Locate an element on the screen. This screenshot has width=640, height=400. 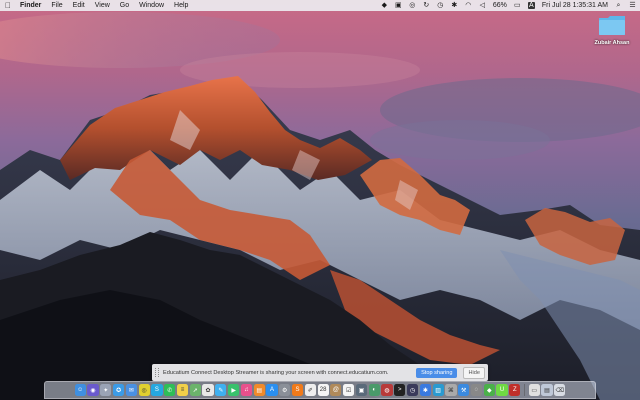
photos-icon: ✿ is located at coordinates (208, 390).